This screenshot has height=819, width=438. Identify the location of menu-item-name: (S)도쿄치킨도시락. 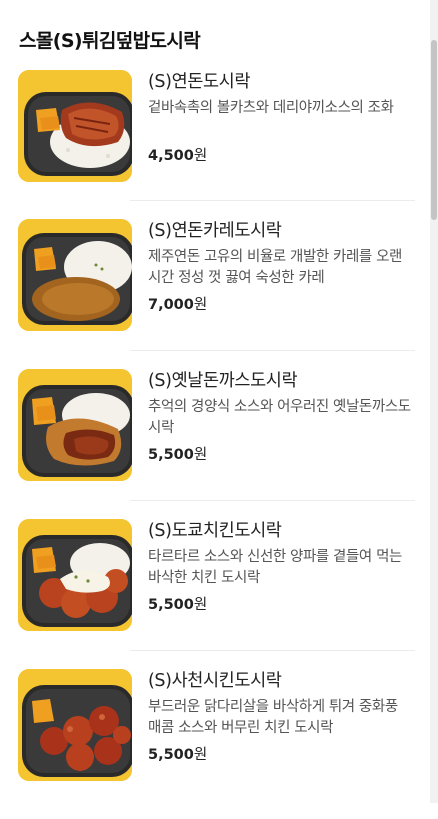
(215, 531).